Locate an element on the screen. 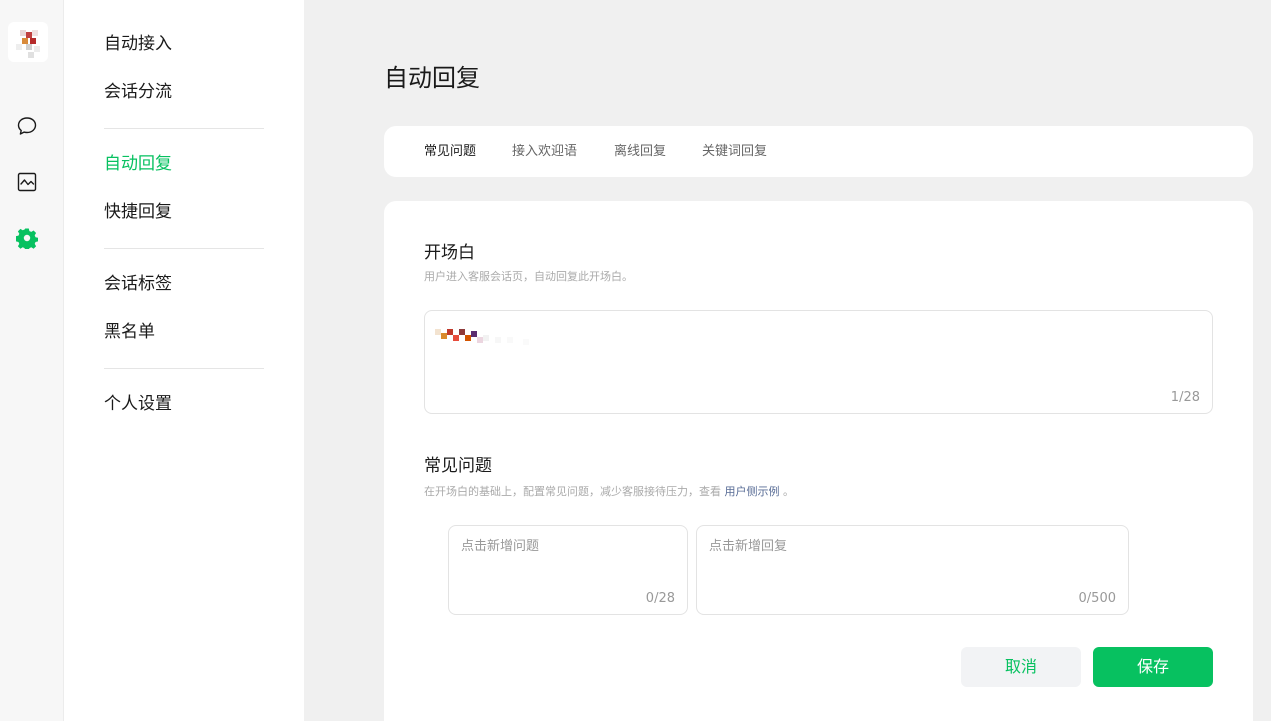 This screenshot has height=721, width=1271. tab-offline-reply: 离线回复 is located at coordinates (640, 152).